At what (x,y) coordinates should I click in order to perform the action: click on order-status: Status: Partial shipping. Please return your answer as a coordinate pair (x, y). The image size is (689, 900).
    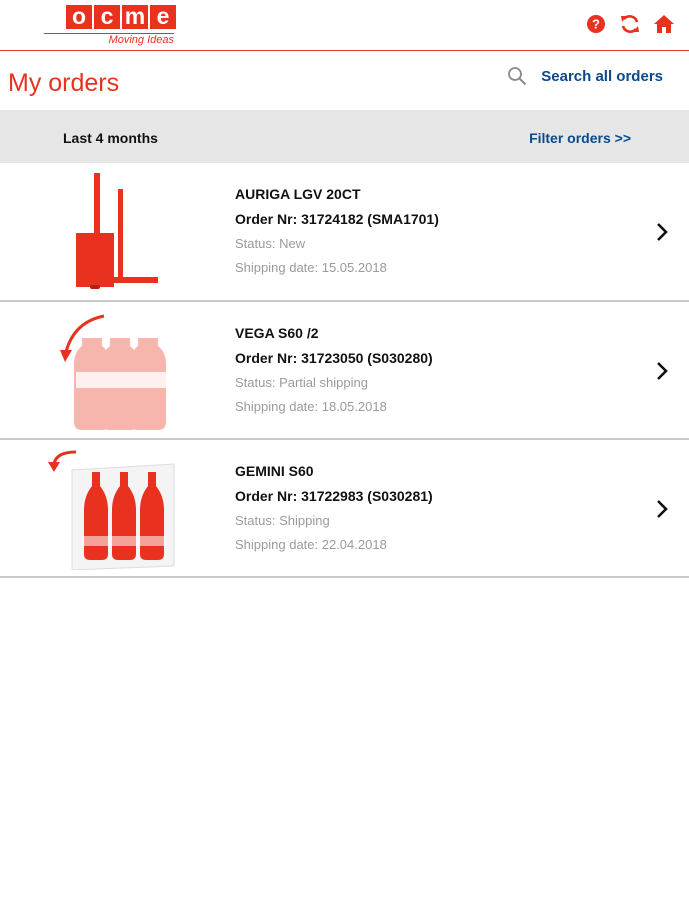
    Looking at the image, I should click on (301, 382).